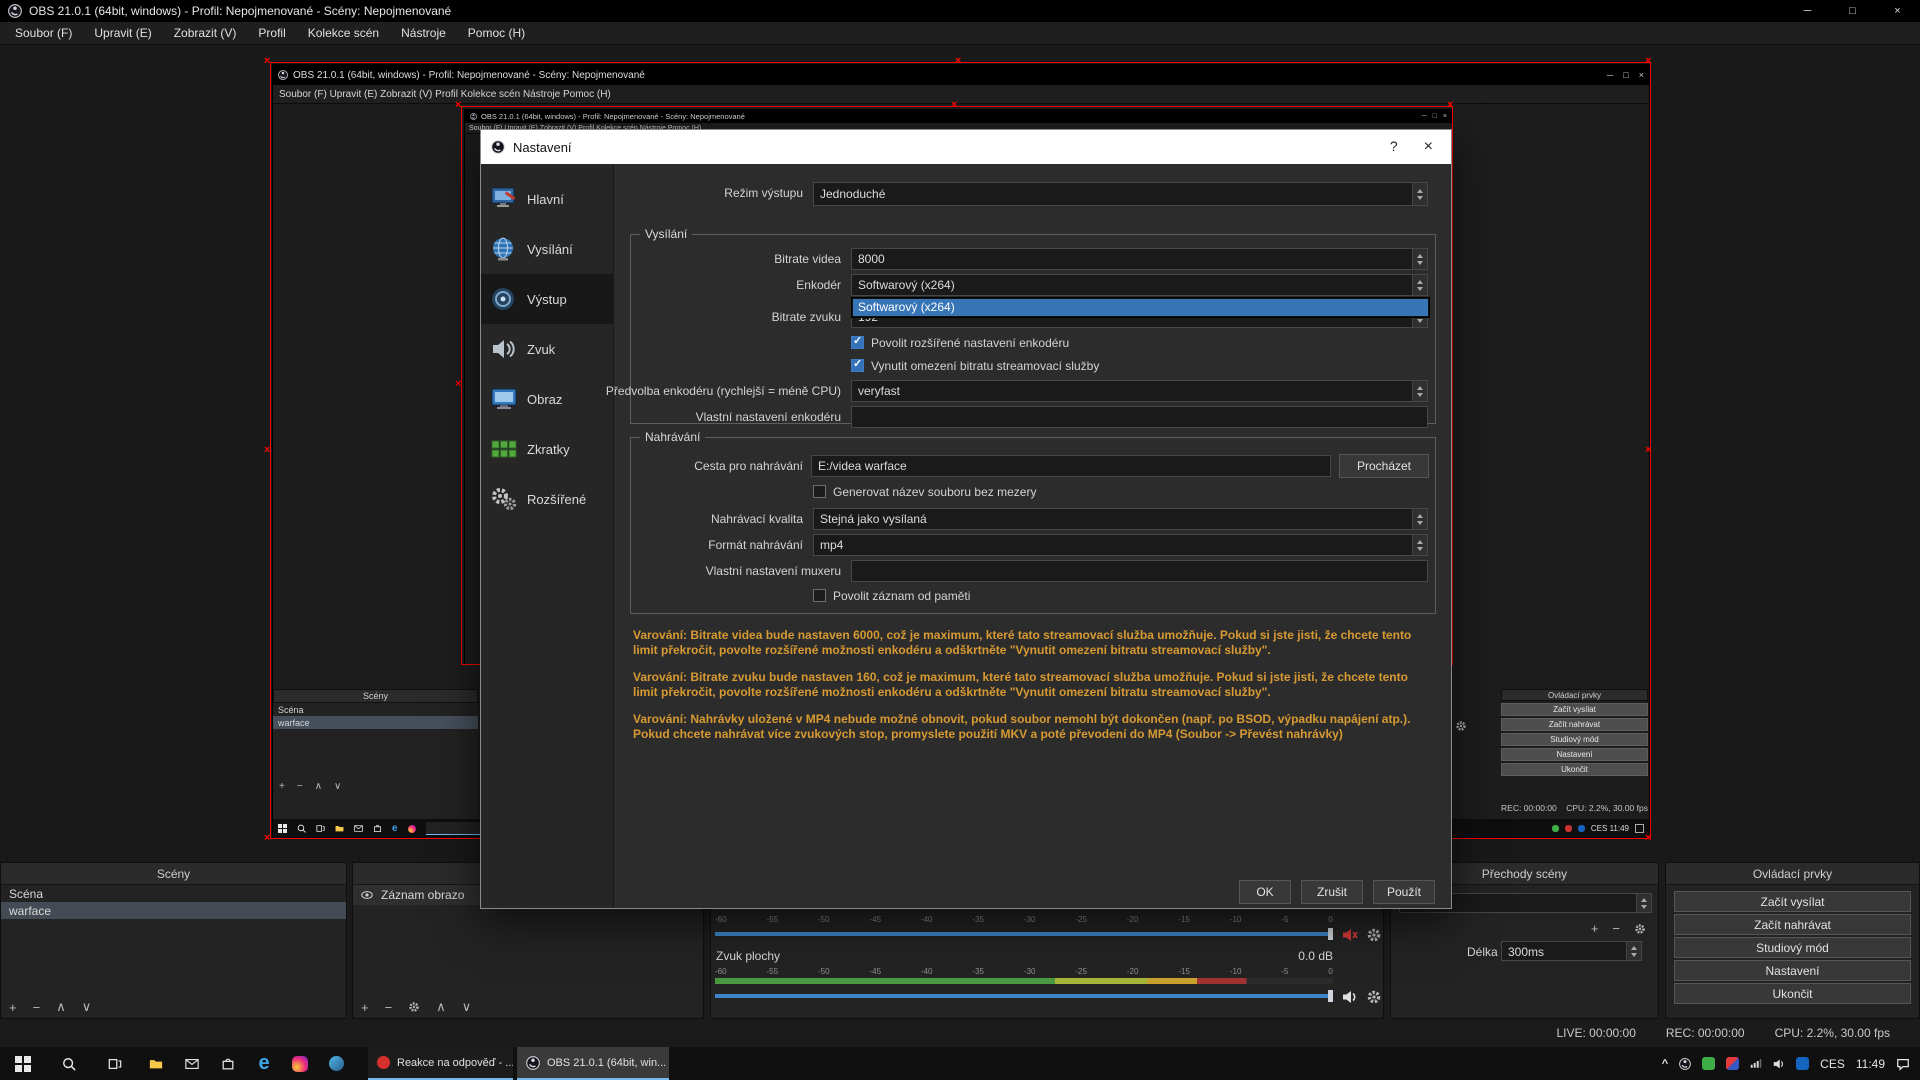  What do you see at coordinates (228, 1063) in the screenshot?
I see `store-button` at bounding box center [228, 1063].